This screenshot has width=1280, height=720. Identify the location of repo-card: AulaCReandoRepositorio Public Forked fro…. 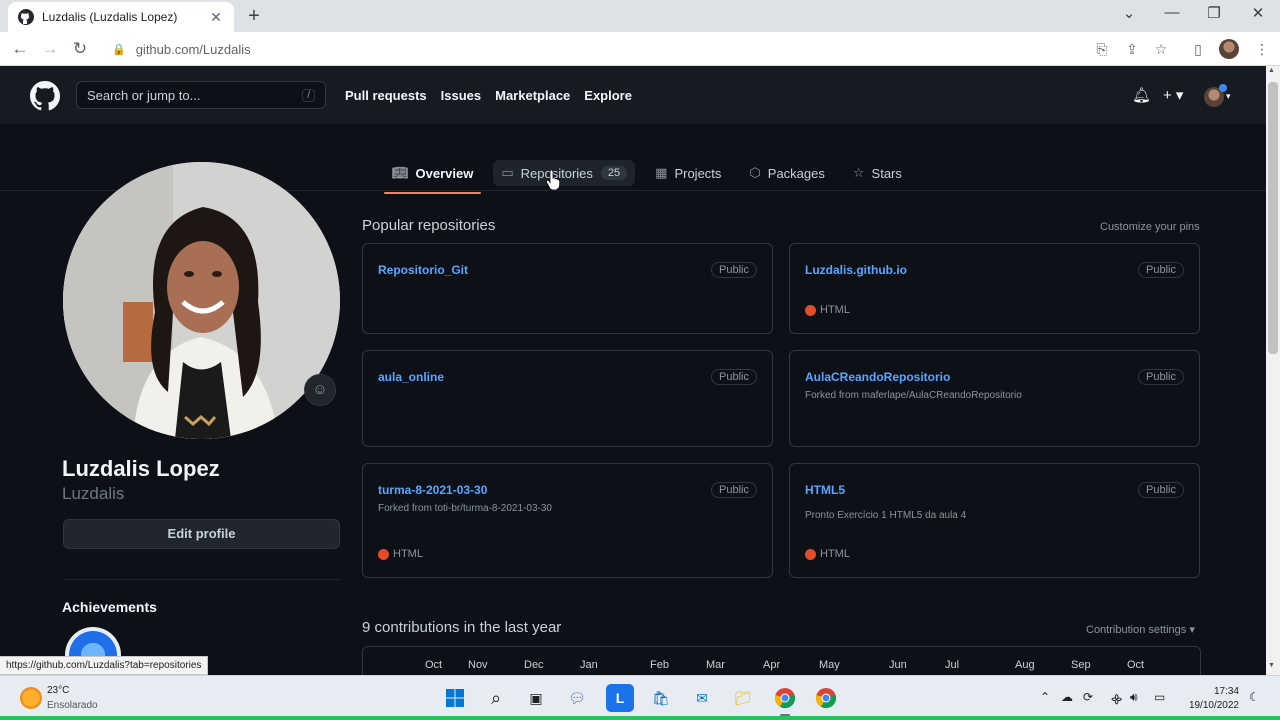
(994, 398).